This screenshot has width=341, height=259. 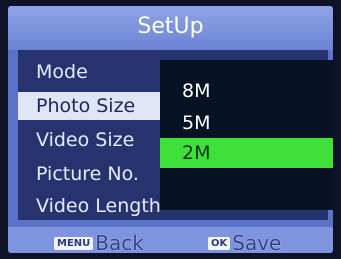 I want to click on back-label: Back, so click(x=119, y=242).